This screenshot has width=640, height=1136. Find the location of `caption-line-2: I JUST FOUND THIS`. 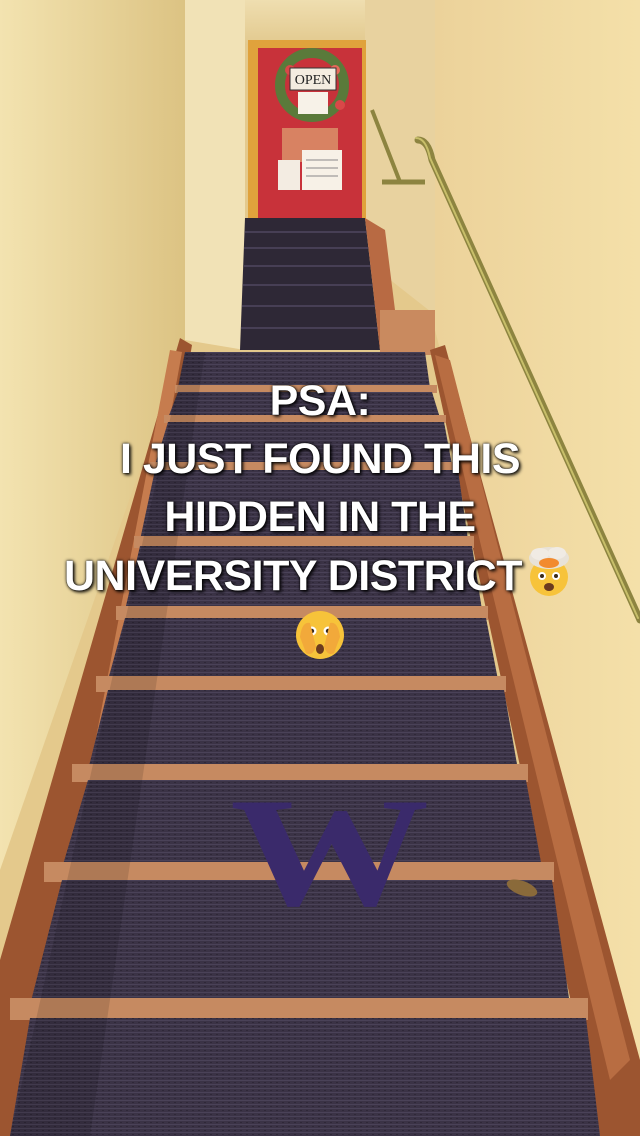

caption-line-2: I JUST FOUND THIS is located at coordinates (320, 459).